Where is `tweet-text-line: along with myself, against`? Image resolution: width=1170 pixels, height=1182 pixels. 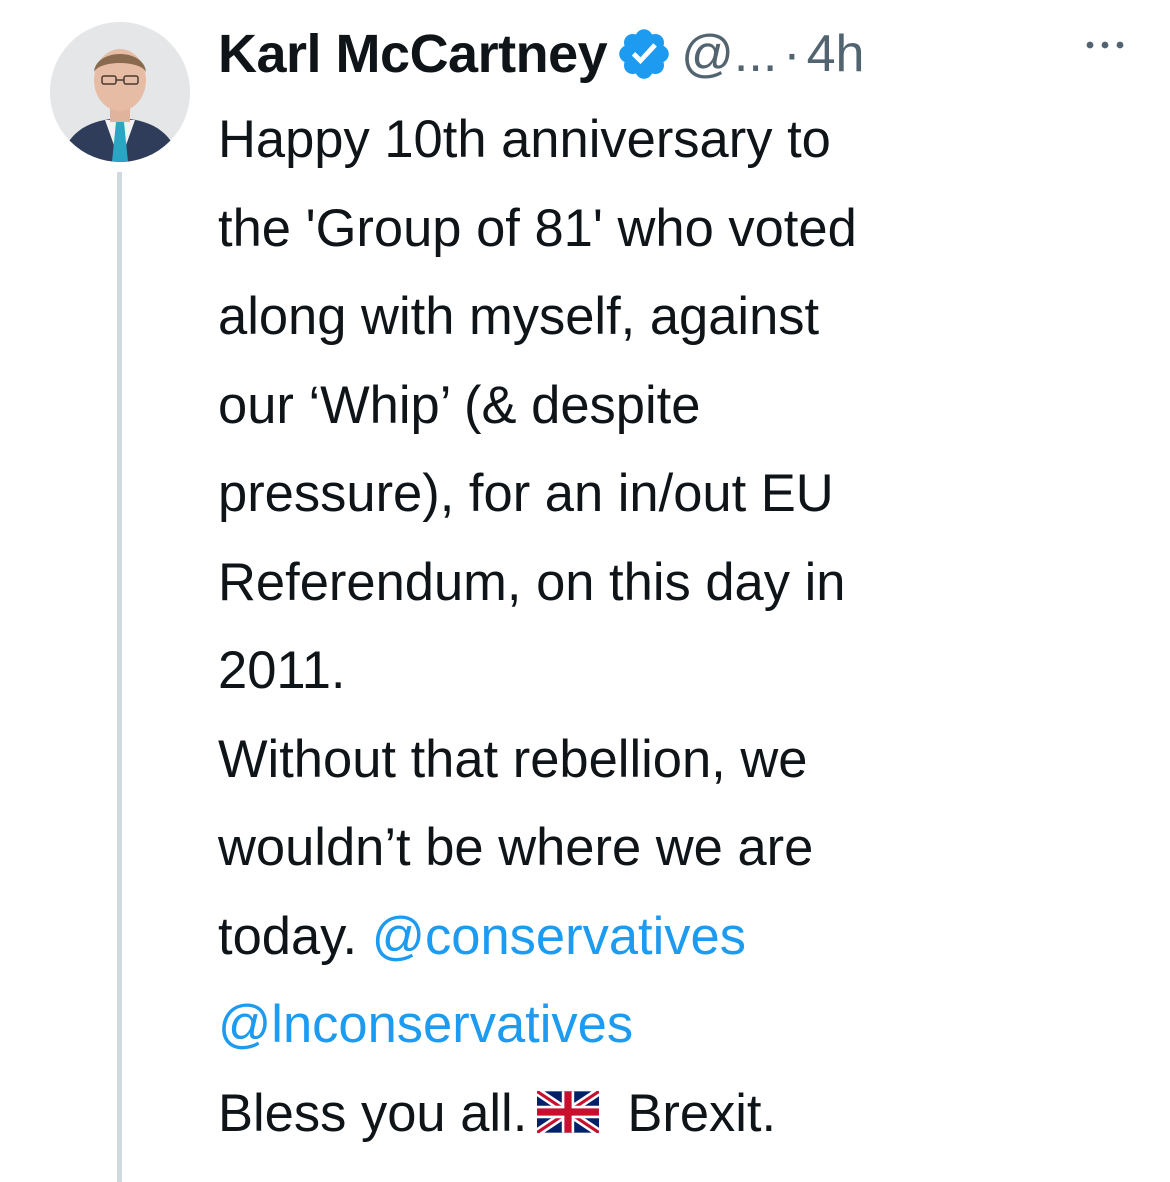
tweet-text-line: along with myself, against is located at coordinates (519, 316).